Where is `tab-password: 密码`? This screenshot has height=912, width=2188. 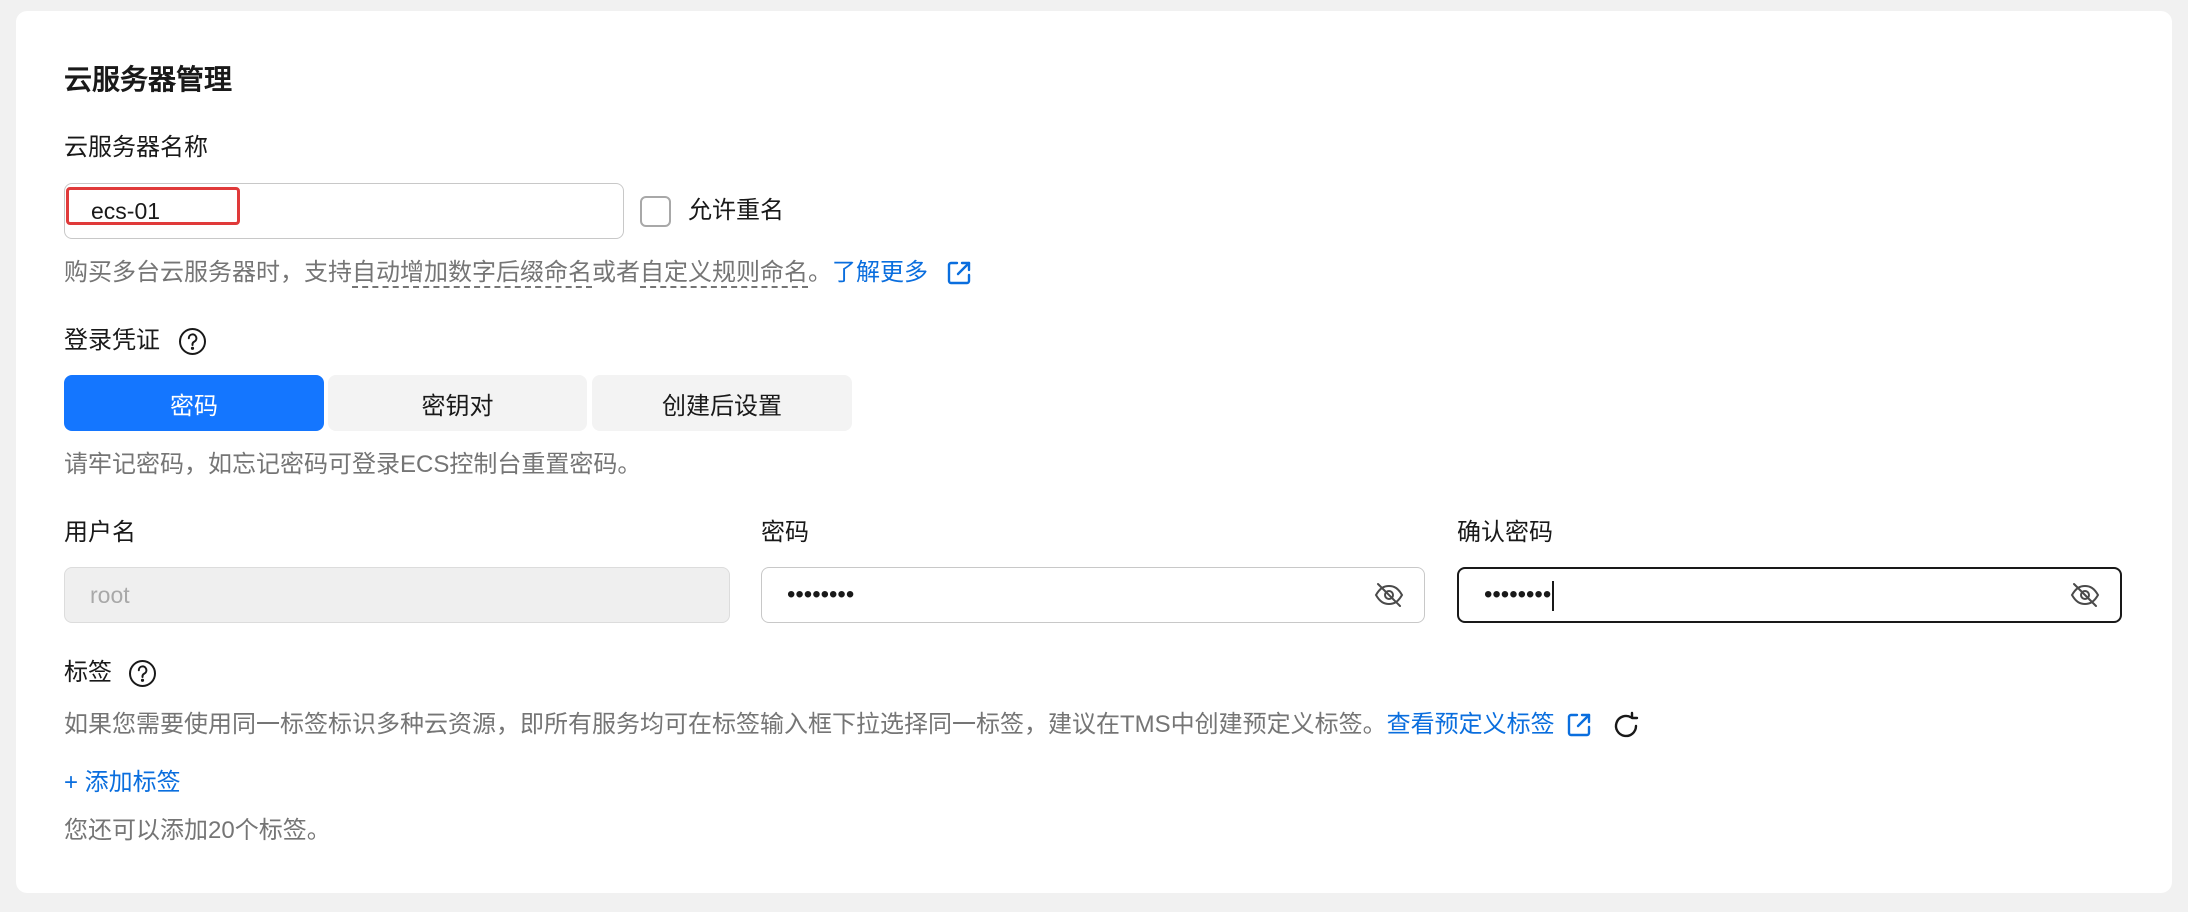 tab-password: 密码 is located at coordinates (194, 403).